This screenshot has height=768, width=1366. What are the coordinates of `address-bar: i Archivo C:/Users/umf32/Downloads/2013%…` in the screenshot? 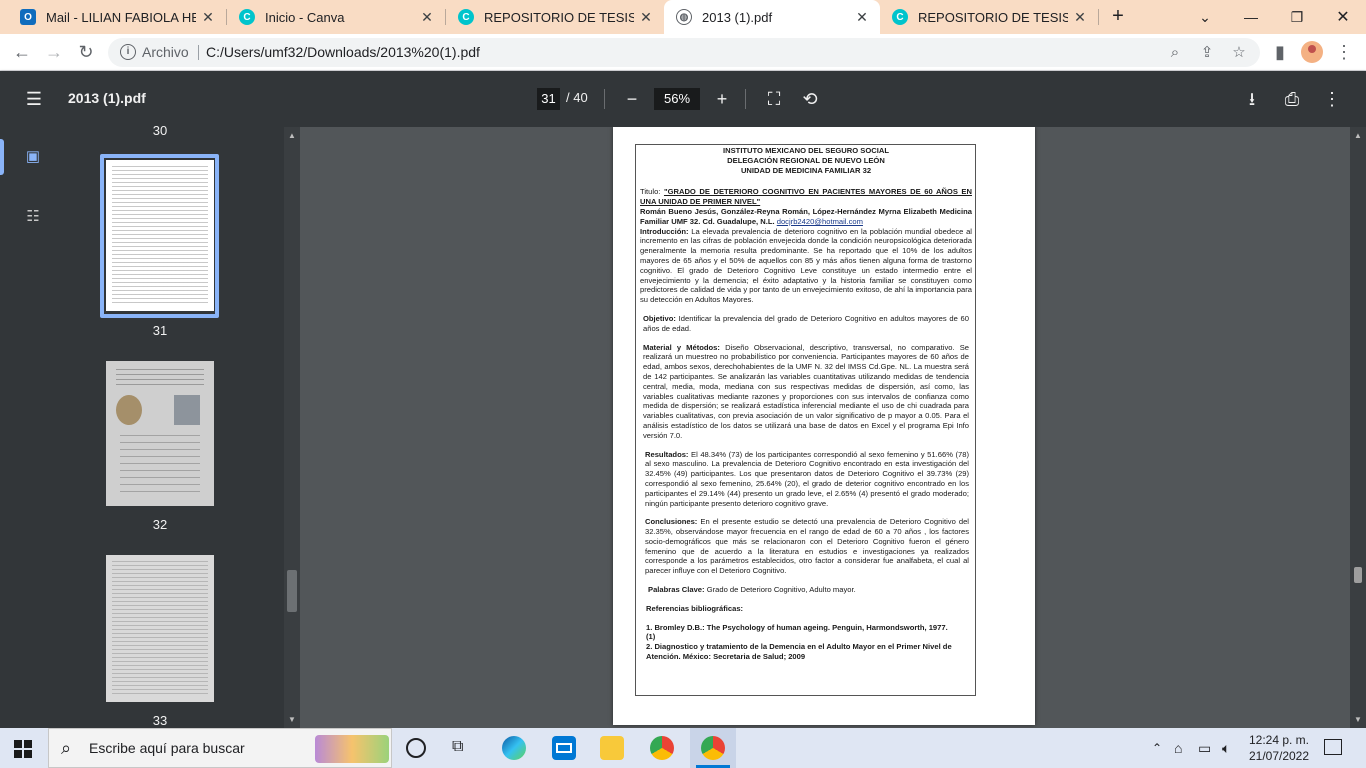 It's located at (684, 52).